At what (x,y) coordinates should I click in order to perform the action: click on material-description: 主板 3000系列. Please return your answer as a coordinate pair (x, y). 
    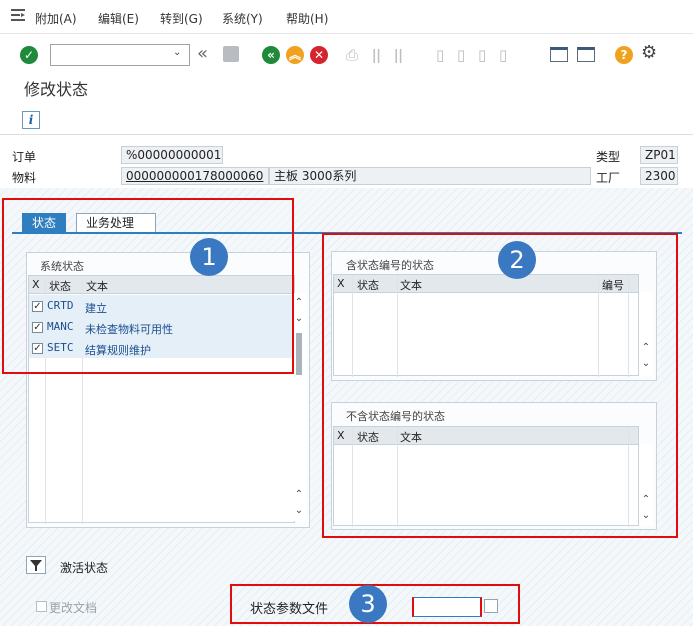
    Looking at the image, I should click on (430, 176).